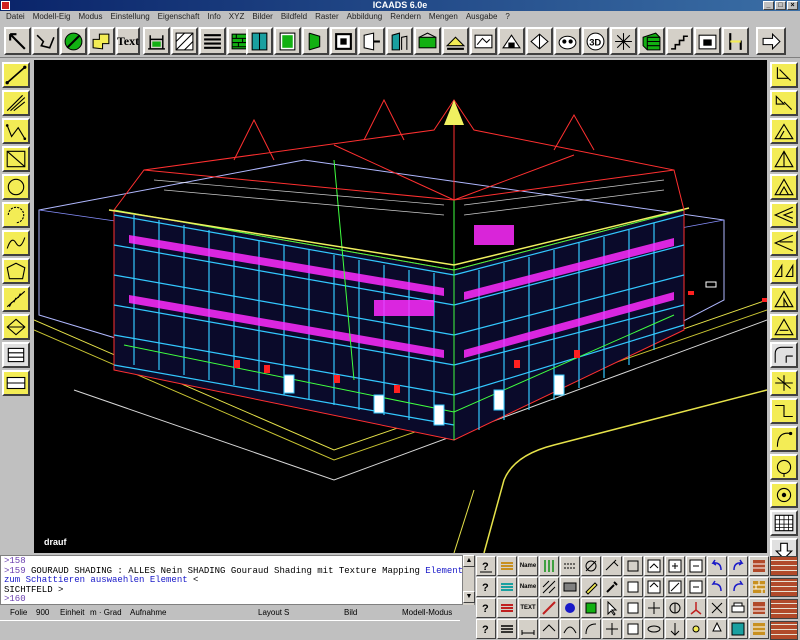  What do you see at coordinates (427, 41) in the screenshot?
I see `floor-tool-button` at bounding box center [427, 41].